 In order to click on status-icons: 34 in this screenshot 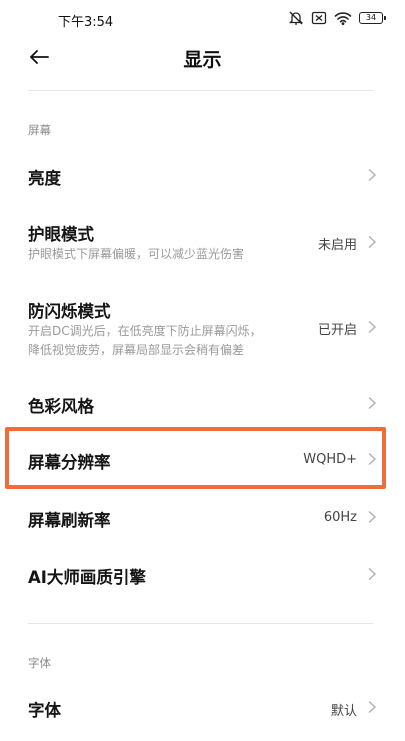, I will do `click(337, 18)`.